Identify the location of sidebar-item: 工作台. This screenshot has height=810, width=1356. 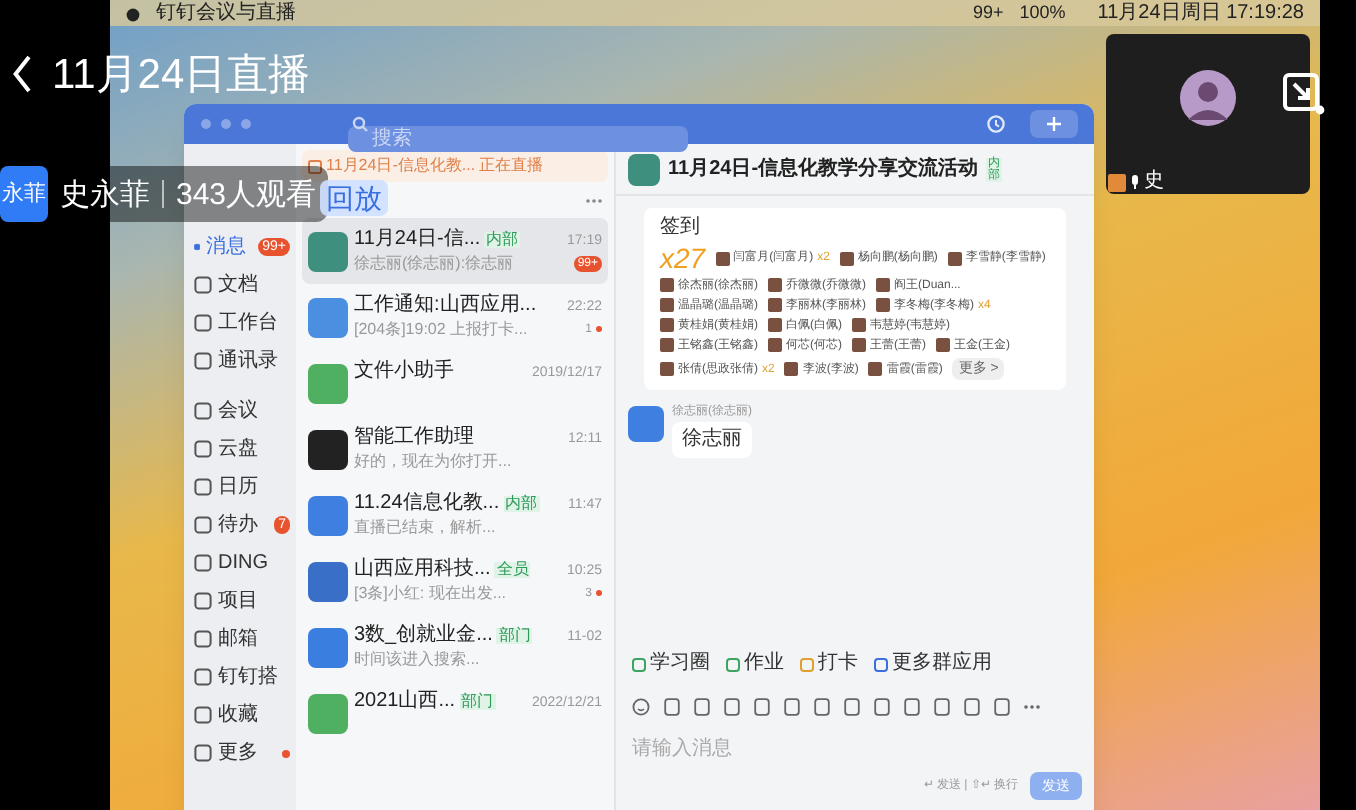
(240, 323).